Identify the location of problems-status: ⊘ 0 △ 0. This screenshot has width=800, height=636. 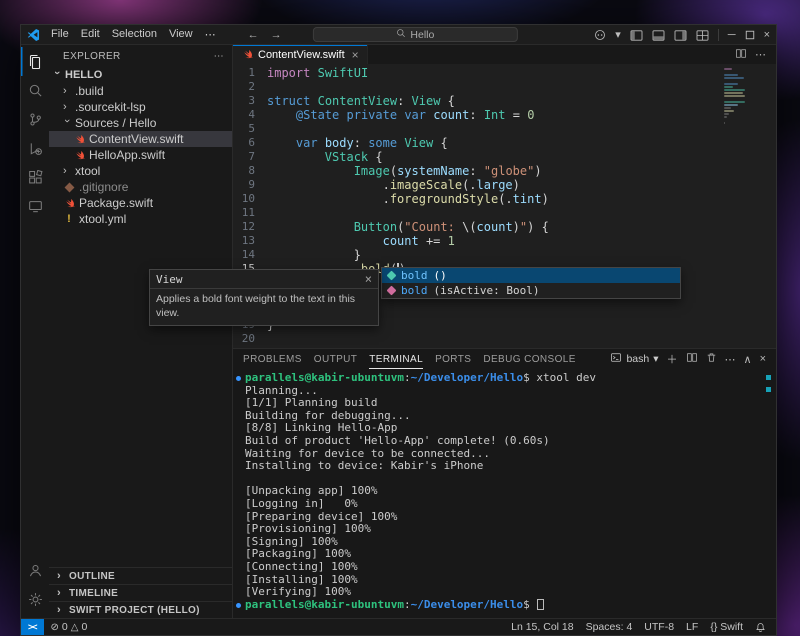
(69, 627).